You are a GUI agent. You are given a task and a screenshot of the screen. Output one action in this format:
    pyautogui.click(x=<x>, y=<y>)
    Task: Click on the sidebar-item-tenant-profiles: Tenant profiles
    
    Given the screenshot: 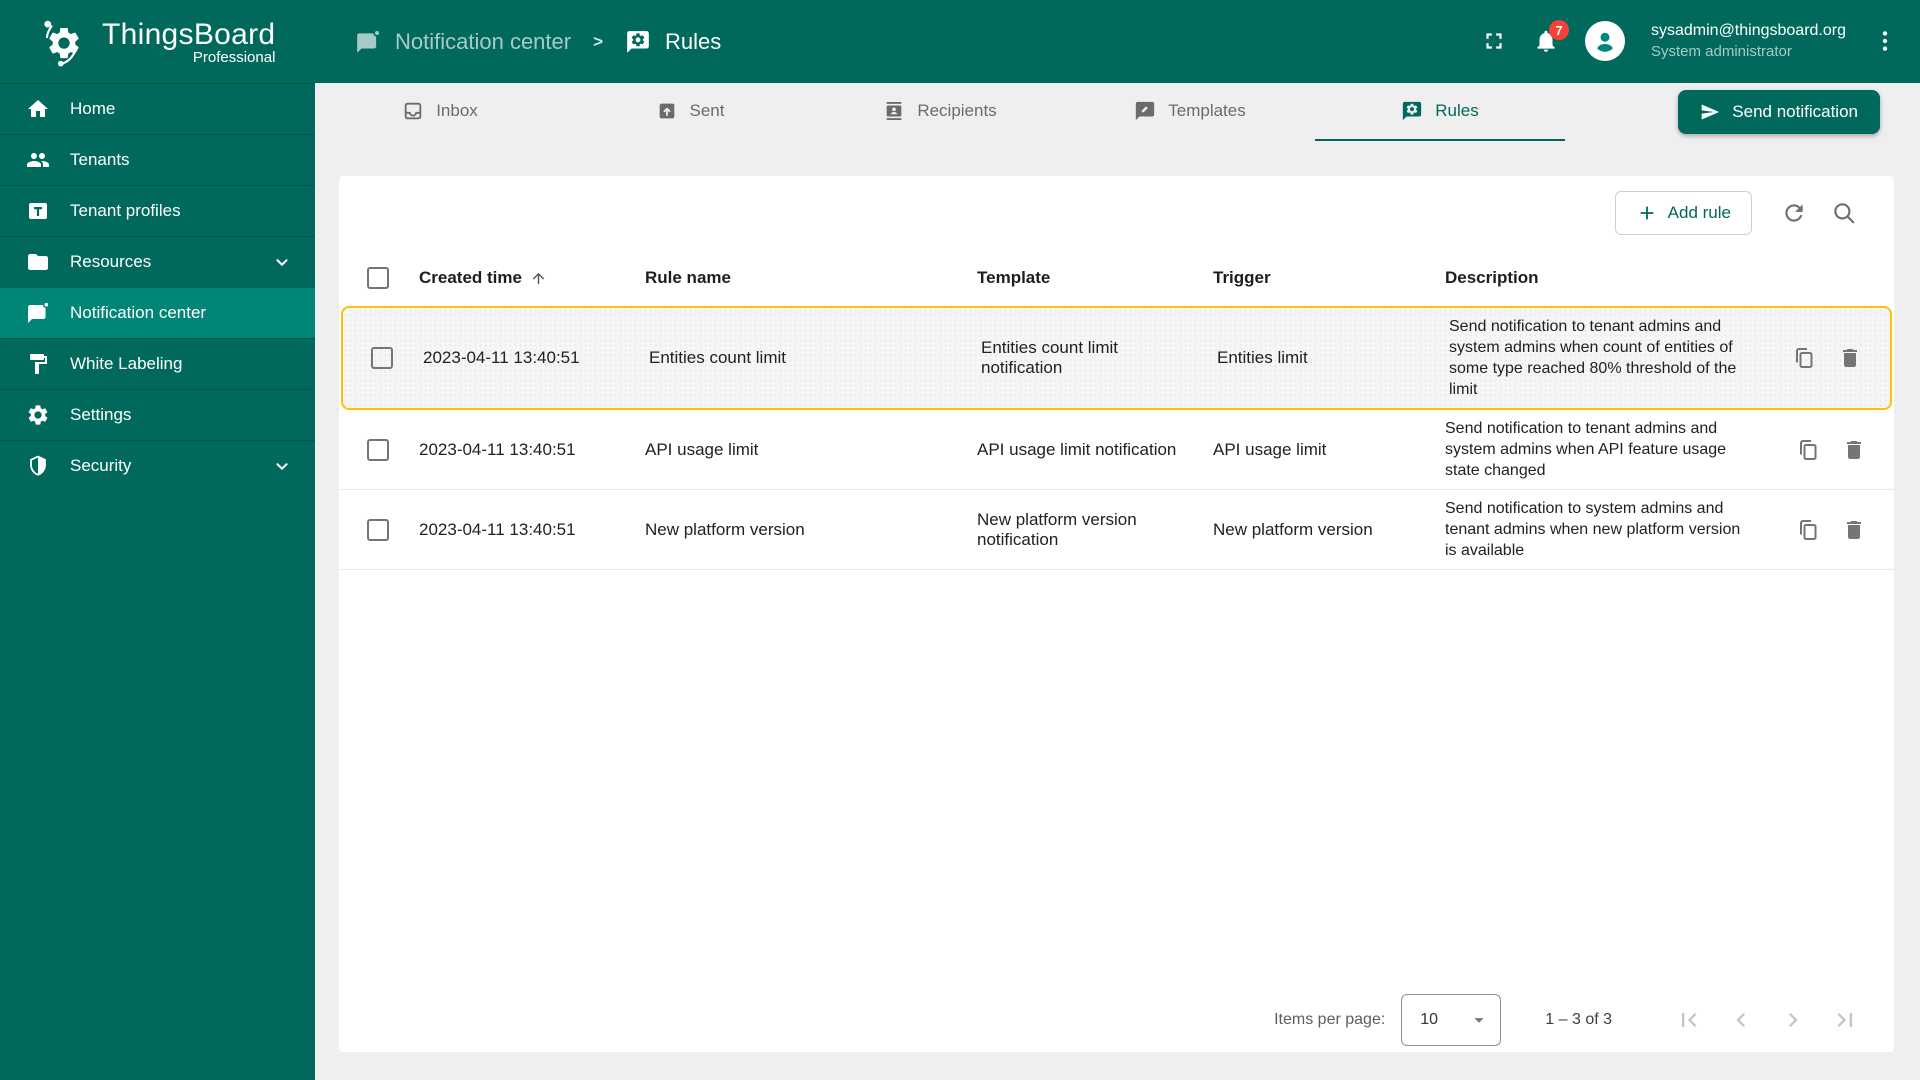 What is the action you would take?
    pyautogui.click(x=157, y=210)
    